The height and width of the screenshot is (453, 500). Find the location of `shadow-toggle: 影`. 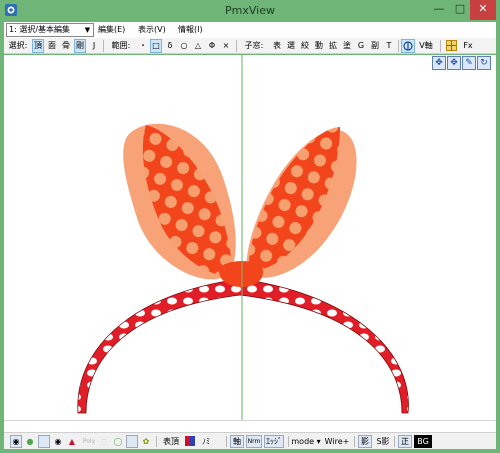

shadow-toggle: 影 is located at coordinates (365, 441).